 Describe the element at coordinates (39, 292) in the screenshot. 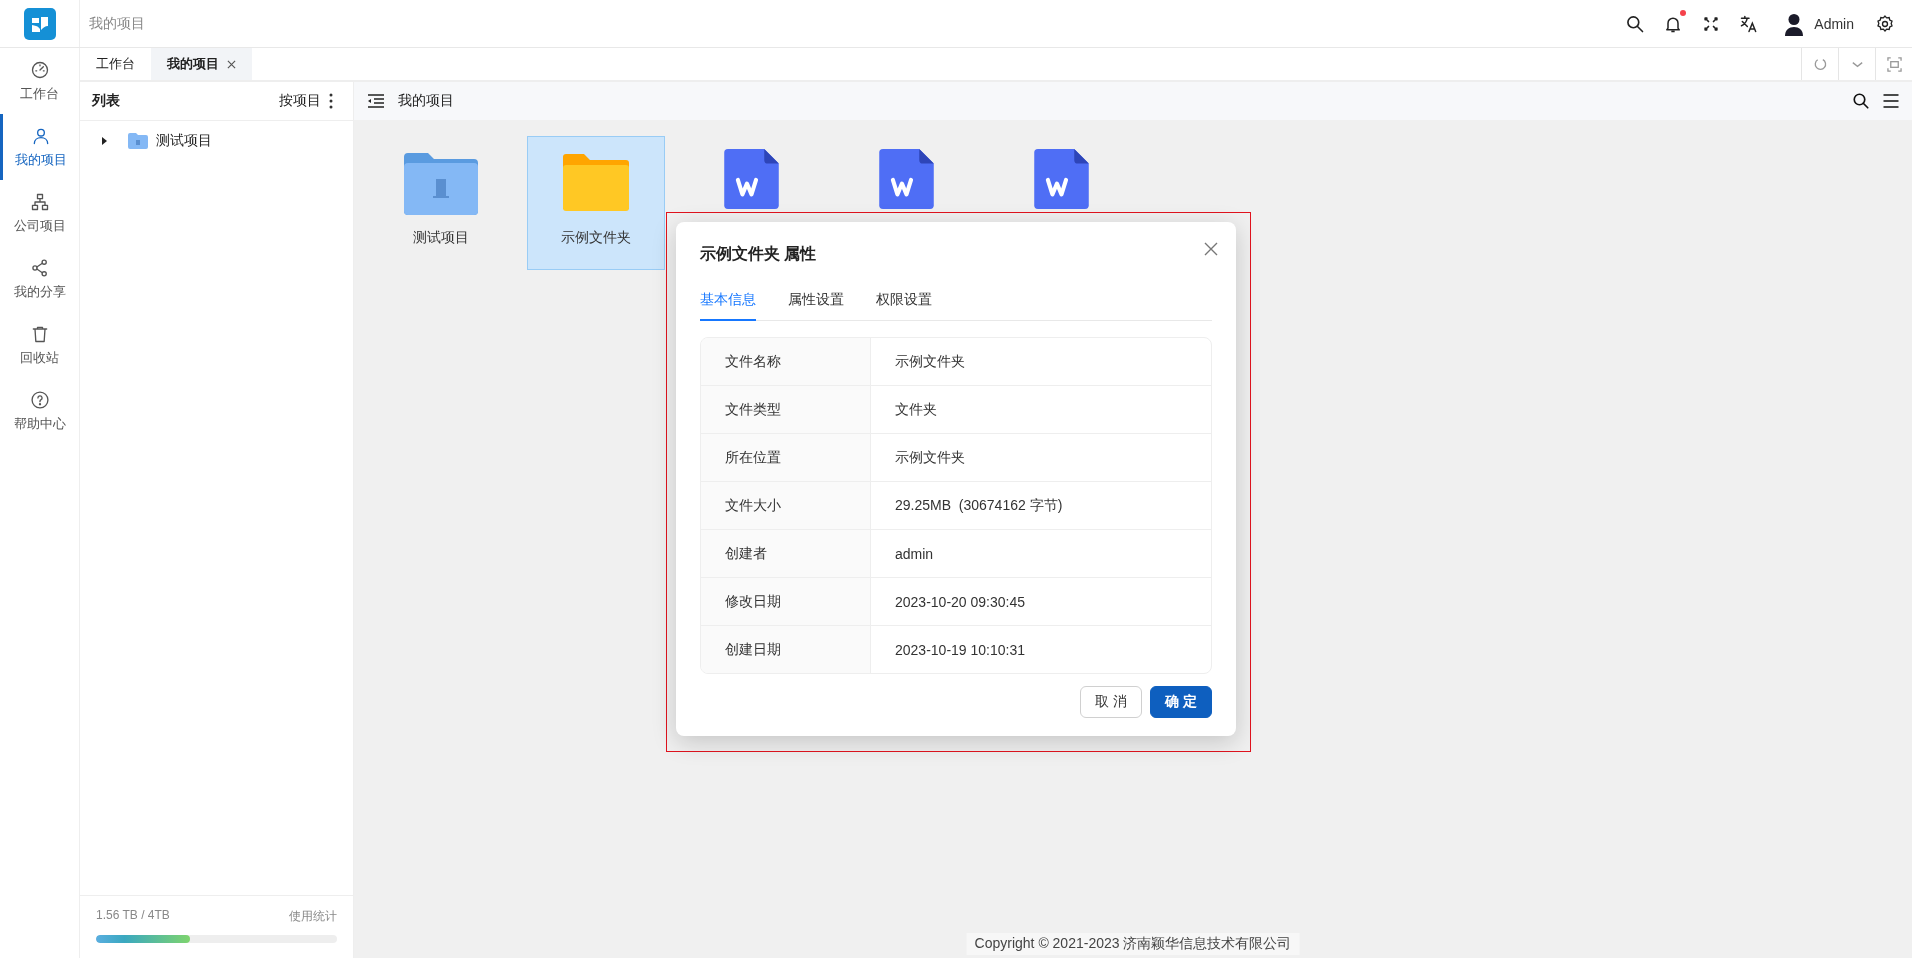

I see `nav-label: 我的分享` at that location.